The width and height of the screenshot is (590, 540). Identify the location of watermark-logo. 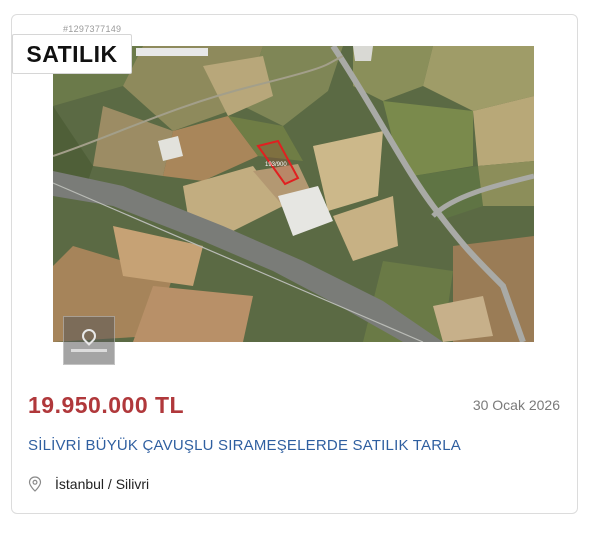
(89, 340).